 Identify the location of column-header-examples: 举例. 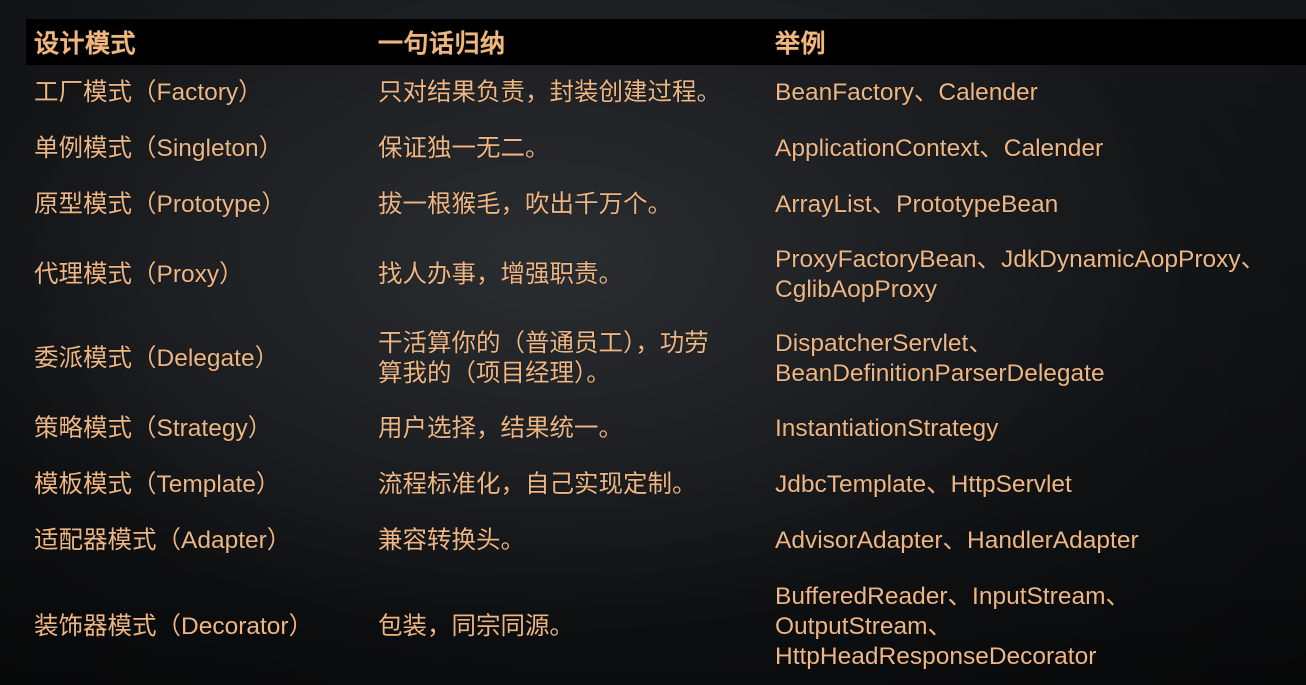
(801, 44).